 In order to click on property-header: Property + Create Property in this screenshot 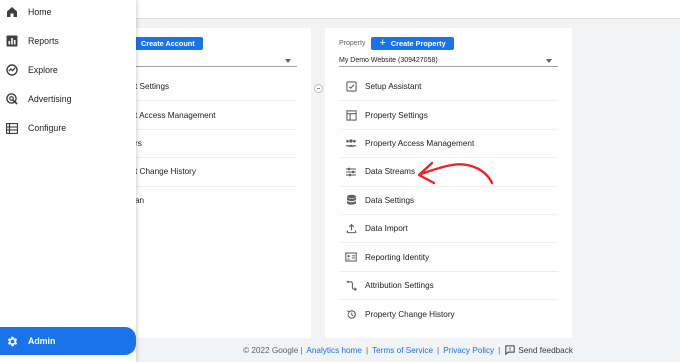, I will do `click(448, 43)`.